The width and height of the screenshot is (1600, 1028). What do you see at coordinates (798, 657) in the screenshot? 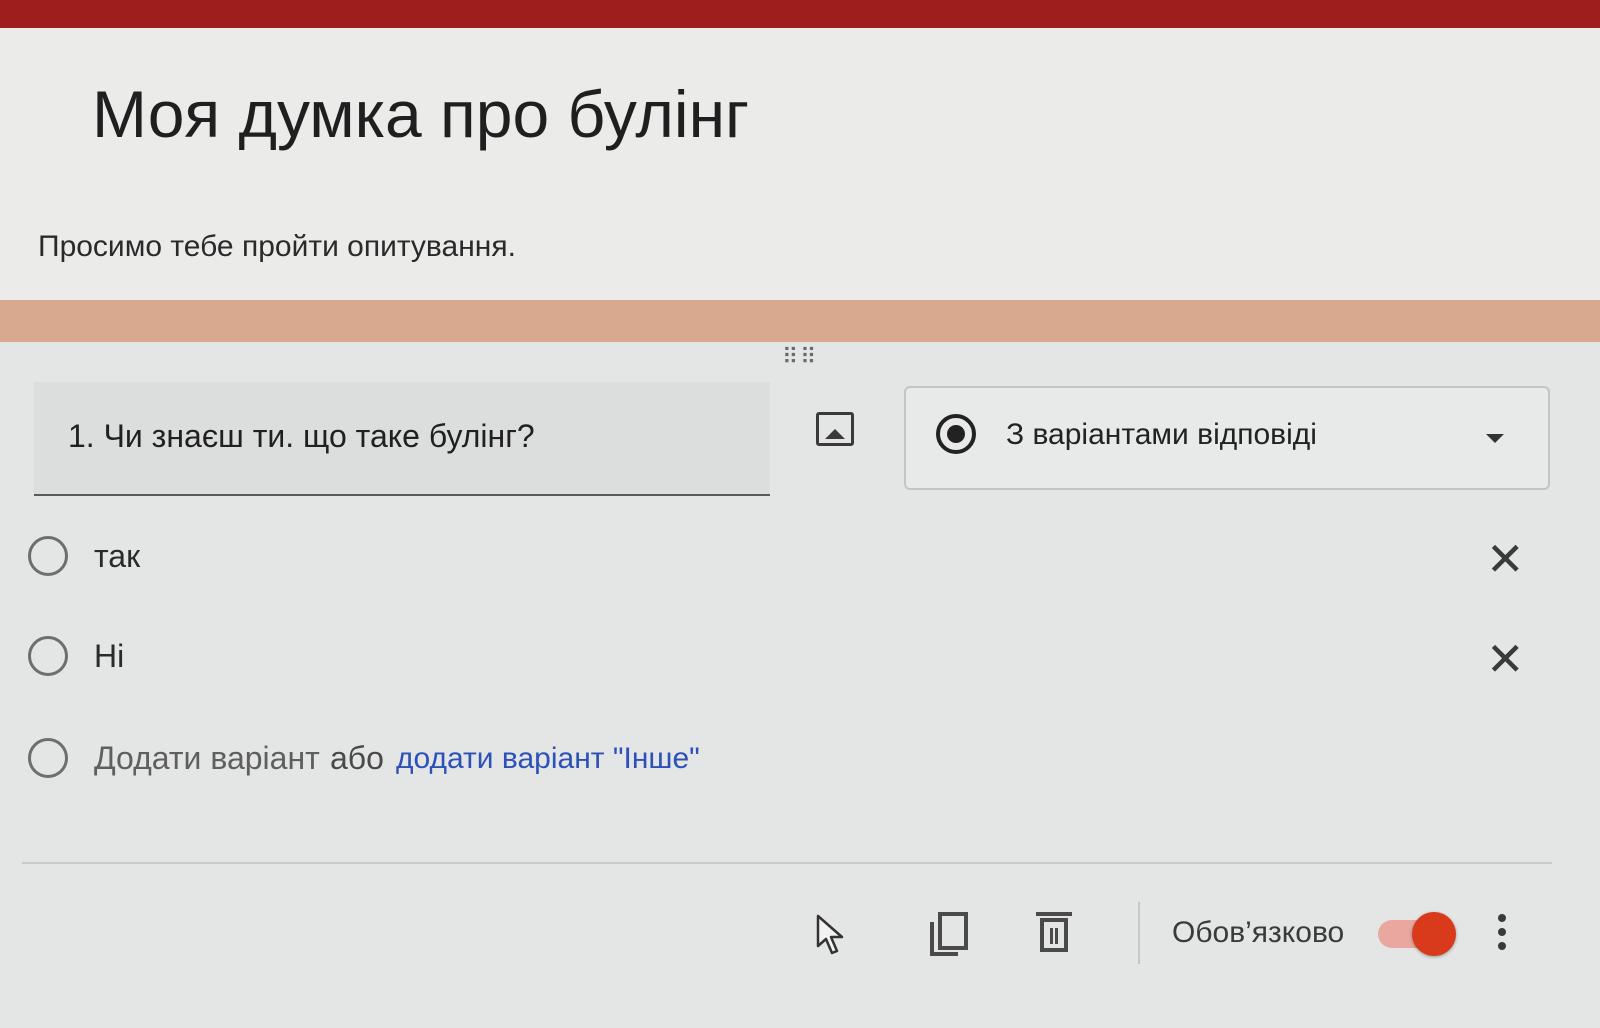
I see `option-row: Hi ✕` at bounding box center [798, 657].